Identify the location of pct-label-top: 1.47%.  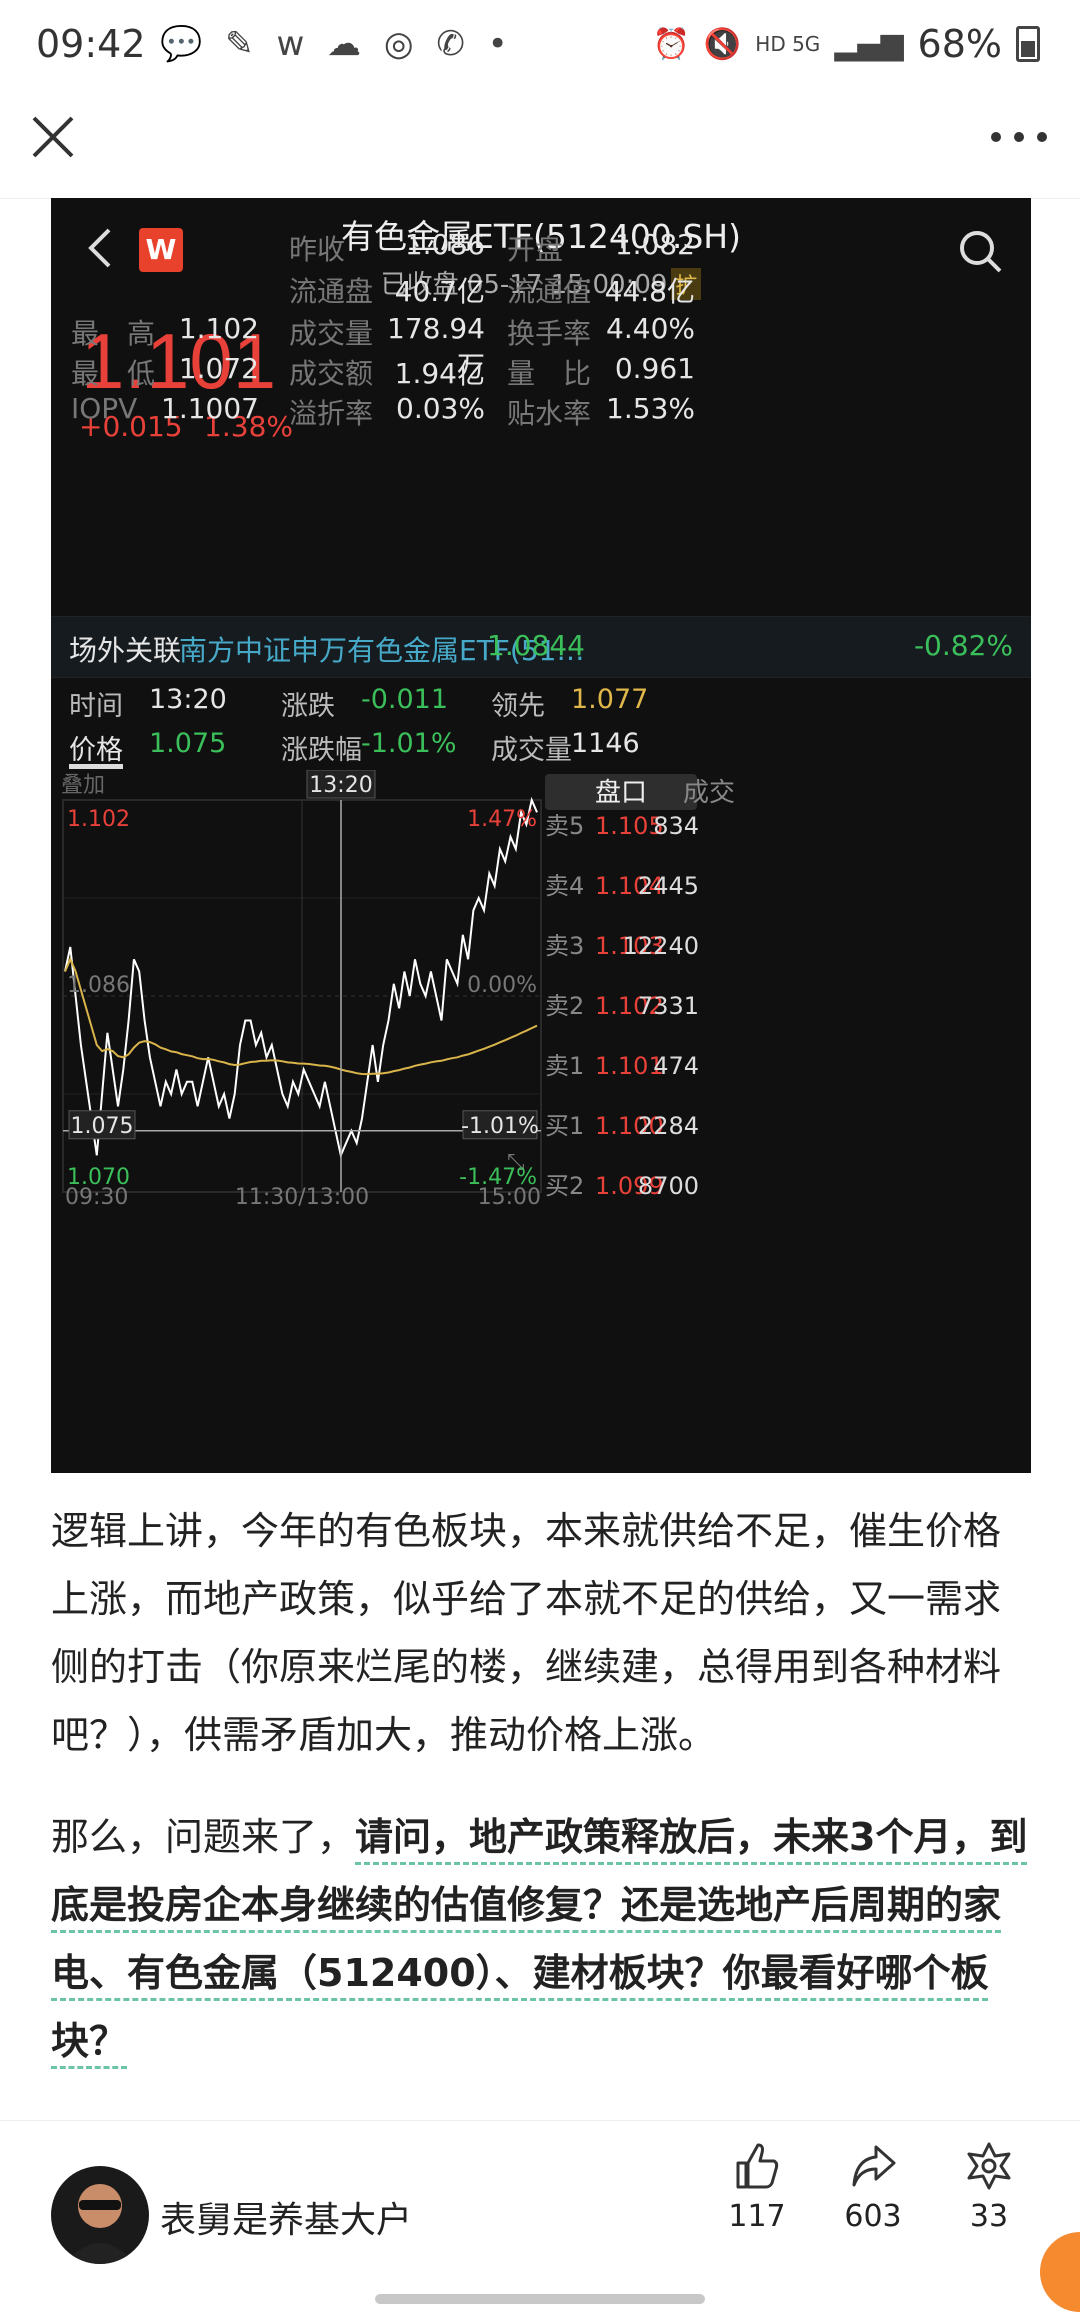
(502, 819).